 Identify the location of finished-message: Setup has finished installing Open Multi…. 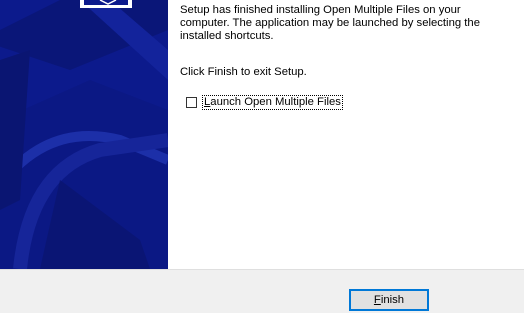
(330, 23).